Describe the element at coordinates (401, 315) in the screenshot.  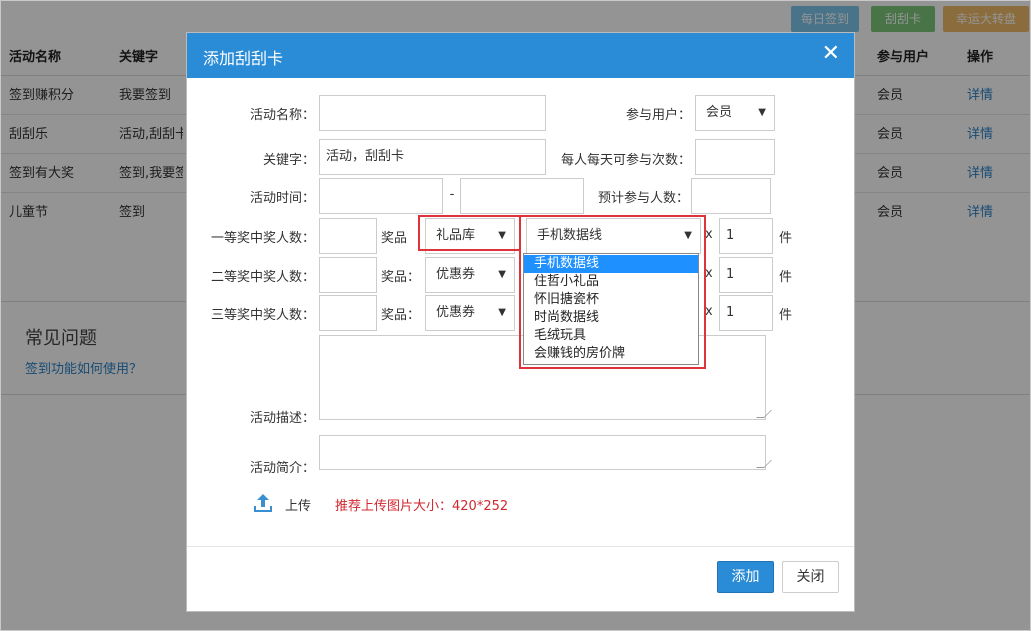
I see `third-prize-label: 奖品：` at that location.